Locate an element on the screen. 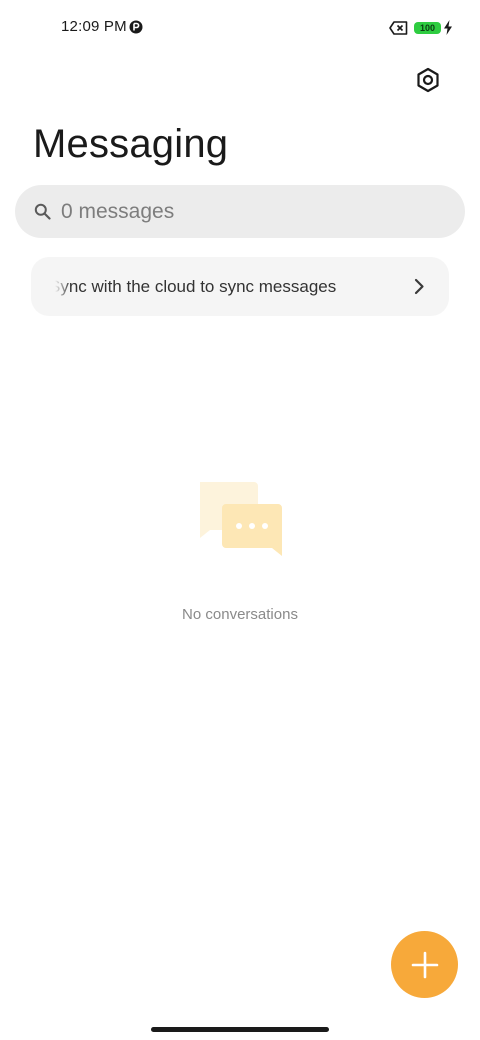 Image resolution: width=480 pixels, height=1040 pixels. settings-button is located at coordinates (428, 80).